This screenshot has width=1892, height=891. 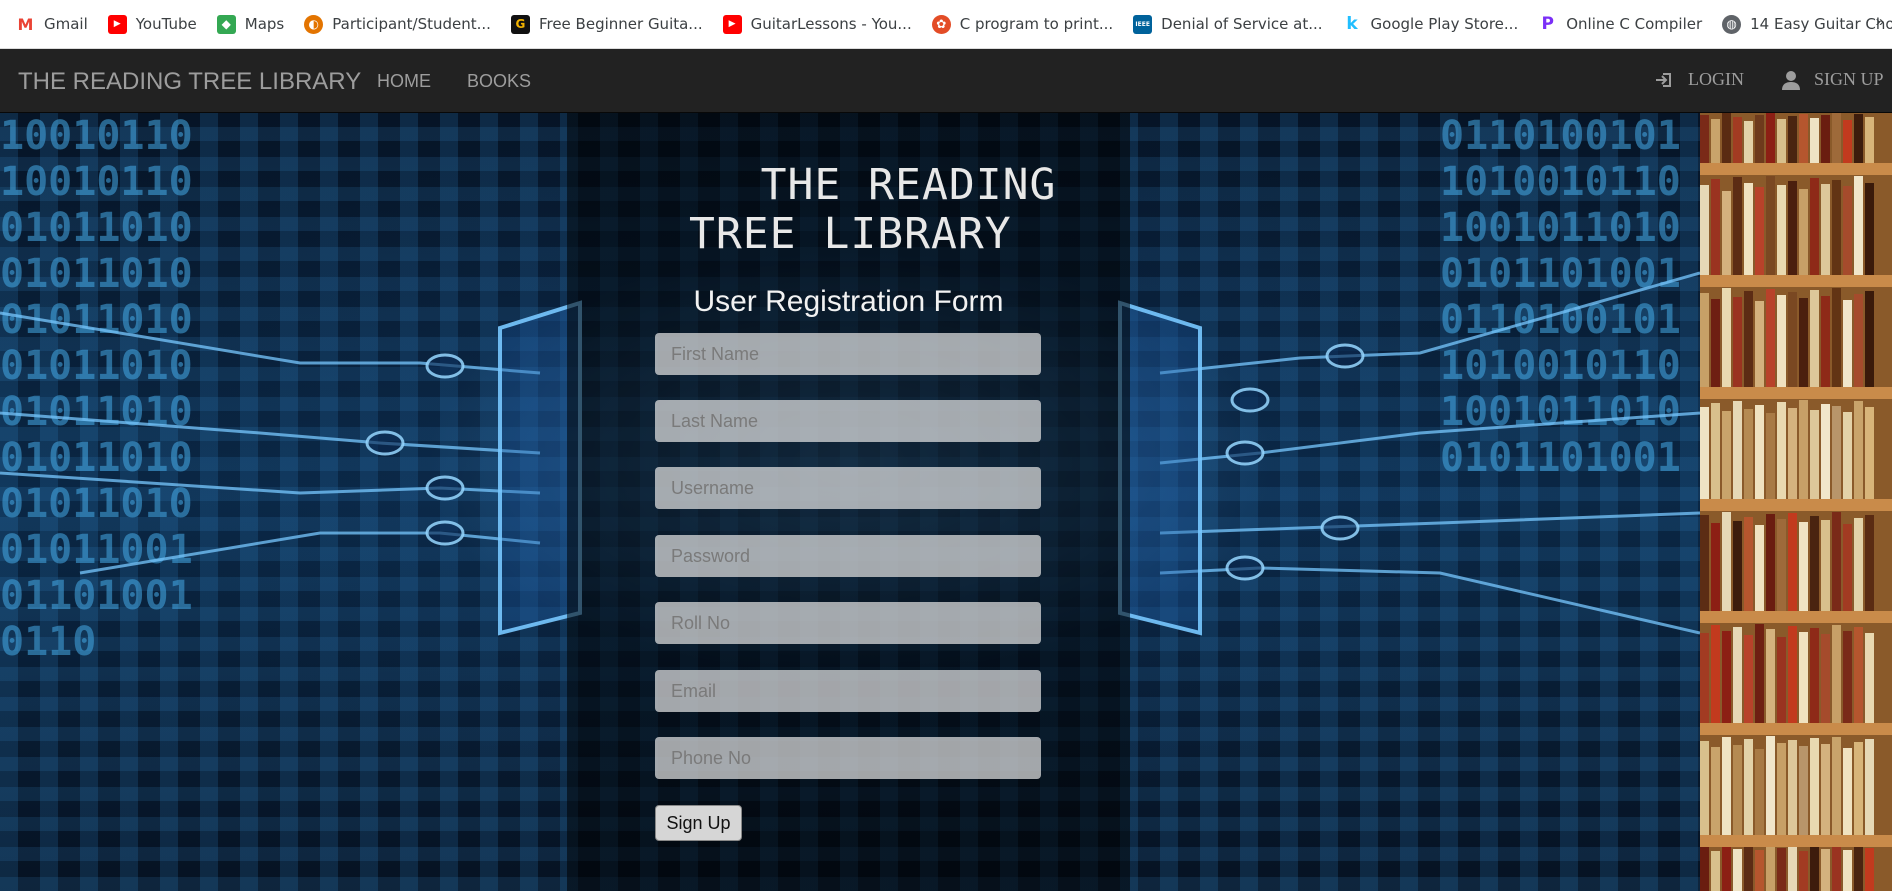 I want to click on bookmarks-overflow-button: », so click(x=1880, y=21).